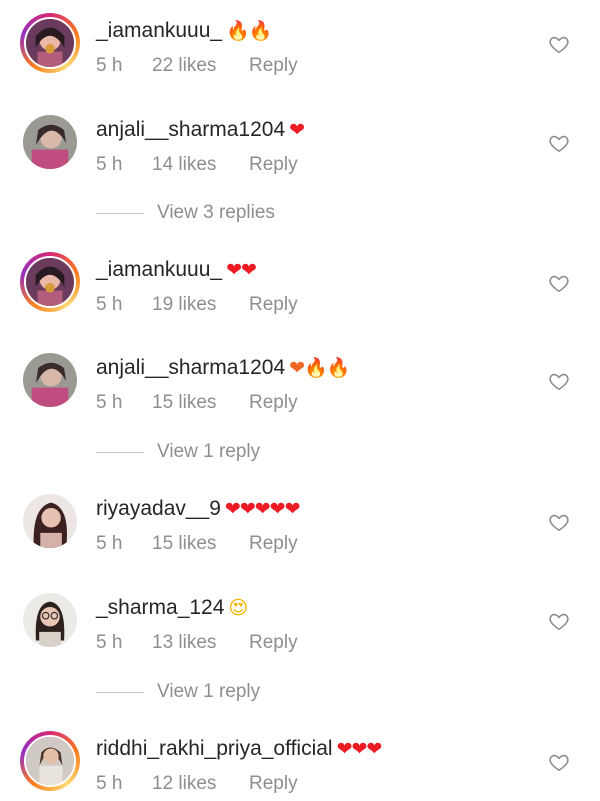  What do you see at coordinates (200, 643) in the screenshot?
I see `likes-count: 13 likes` at bounding box center [200, 643].